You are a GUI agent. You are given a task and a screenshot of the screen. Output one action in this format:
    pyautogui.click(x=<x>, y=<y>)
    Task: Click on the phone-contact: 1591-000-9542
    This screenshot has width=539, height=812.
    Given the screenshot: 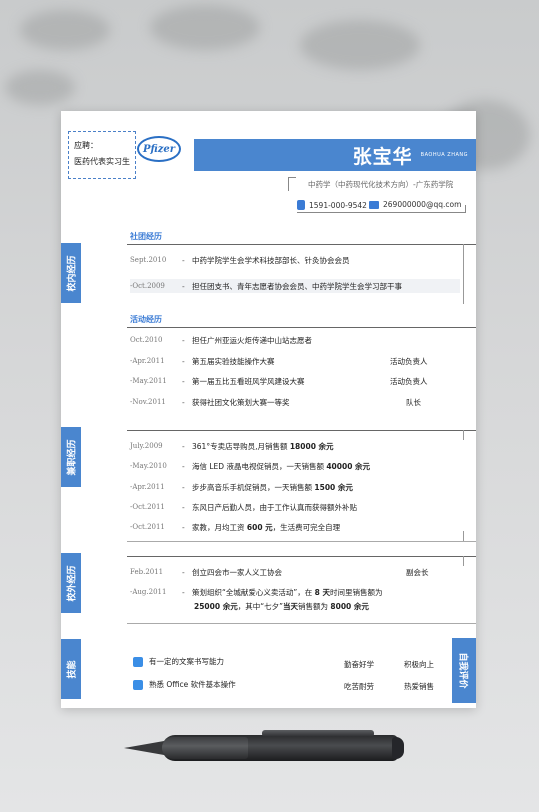 What is the action you would take?
    pyautogui.click(x=332, y=205)
    